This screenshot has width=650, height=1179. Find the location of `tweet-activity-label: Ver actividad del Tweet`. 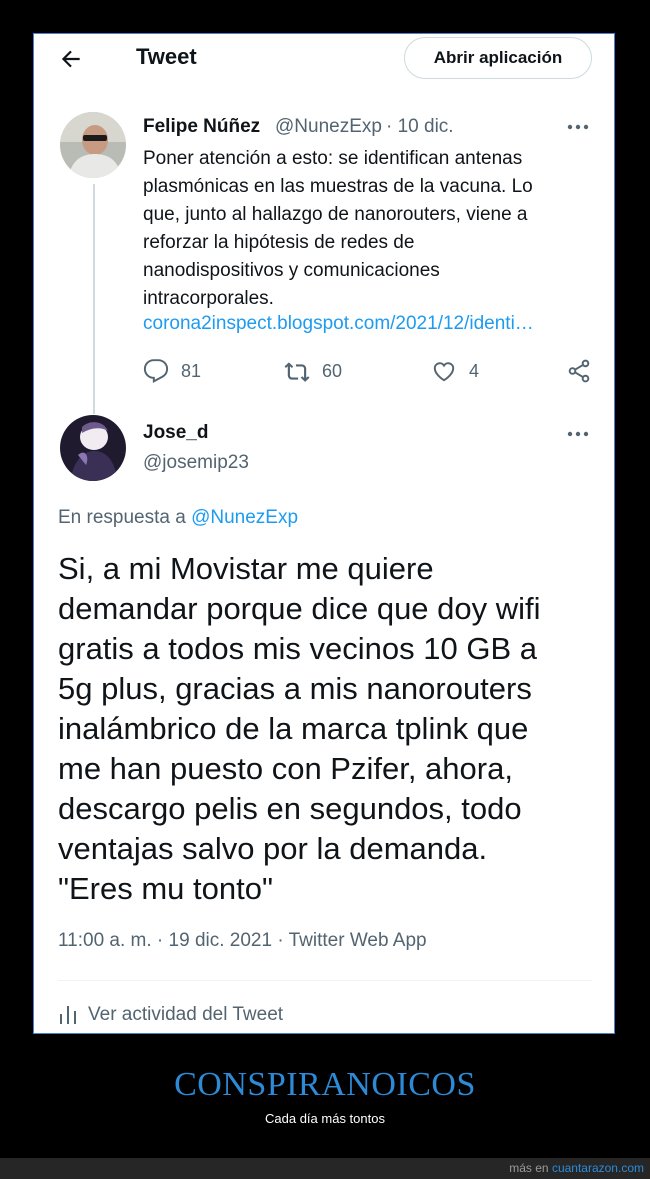

tweet-activity-label: Ver actividad del Tweet is located at coordinates (186, 1014).